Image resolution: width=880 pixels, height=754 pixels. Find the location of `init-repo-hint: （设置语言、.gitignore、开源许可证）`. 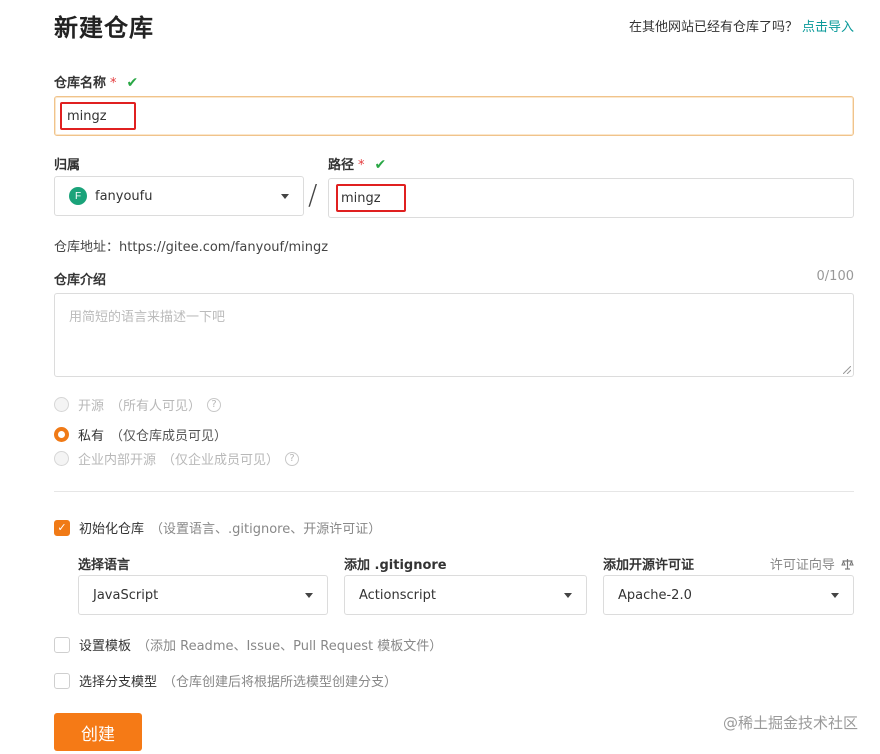

init-repo-hint: （设置语言、.gitignore、开源许可证） is located at coordinates (266, 529).